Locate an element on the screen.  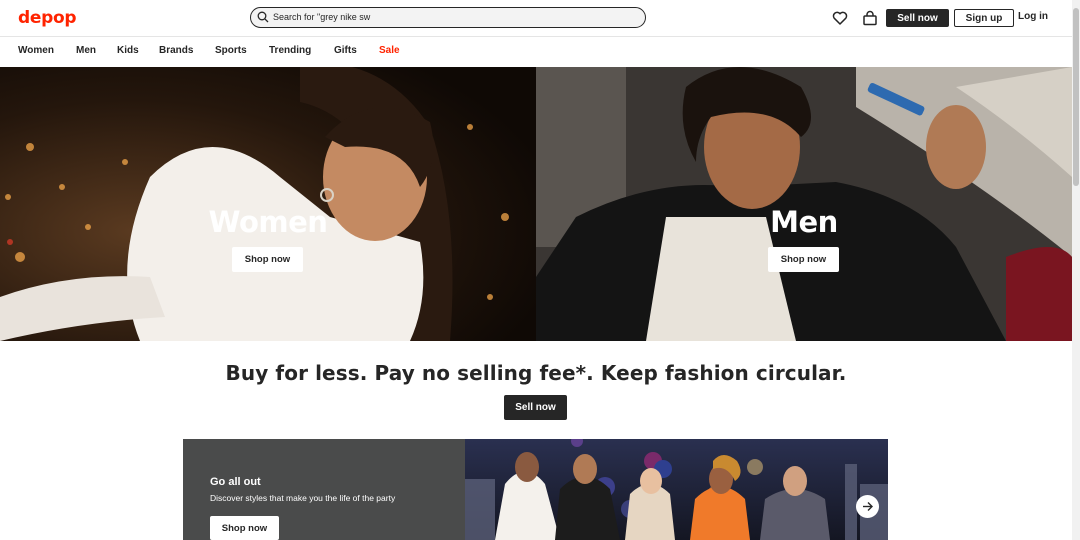
bag-icon is located at coordinates (870, 18).